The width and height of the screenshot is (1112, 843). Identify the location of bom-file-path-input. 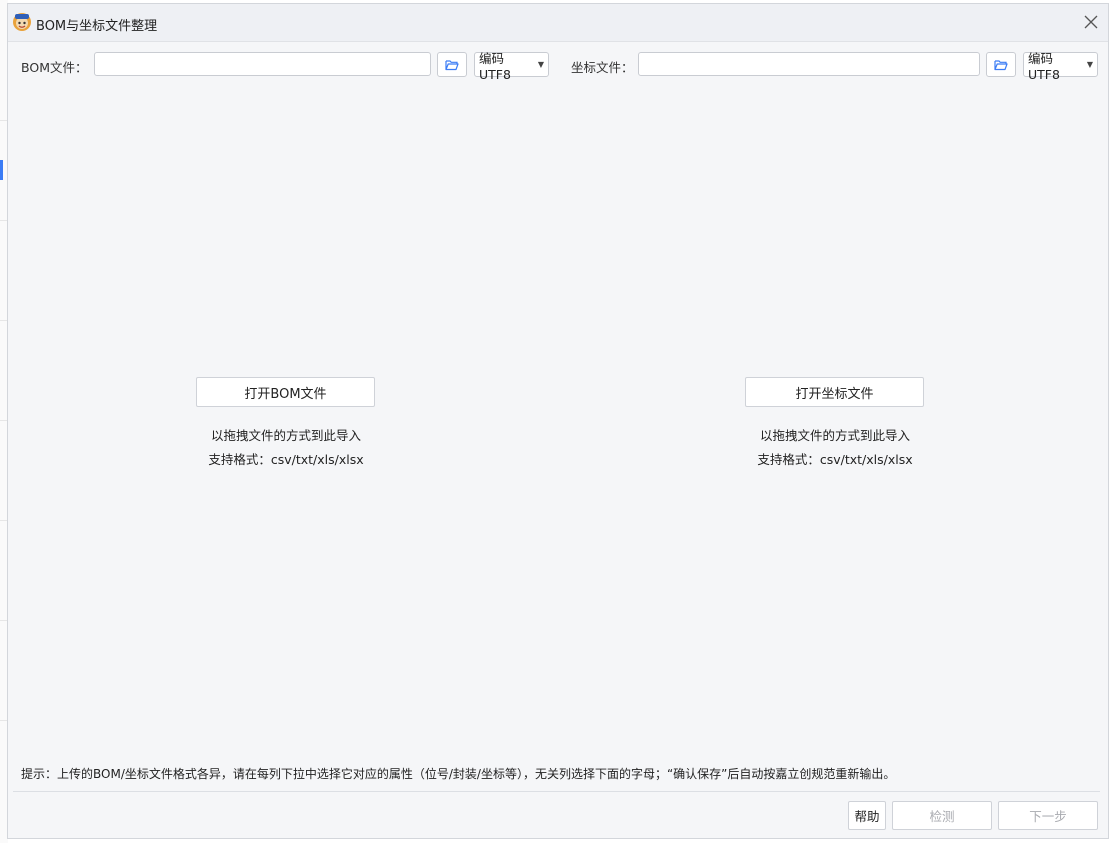
(262, 64).